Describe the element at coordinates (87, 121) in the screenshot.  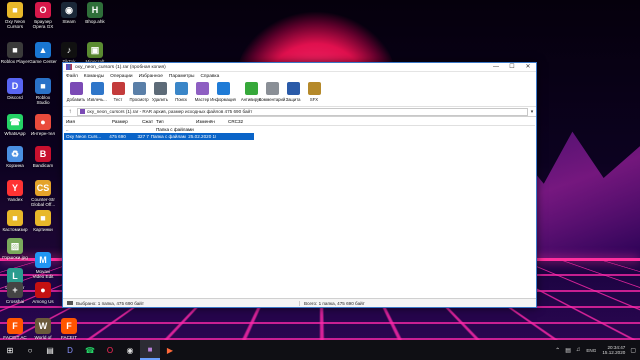
I see `col-name: Имя` at that location.